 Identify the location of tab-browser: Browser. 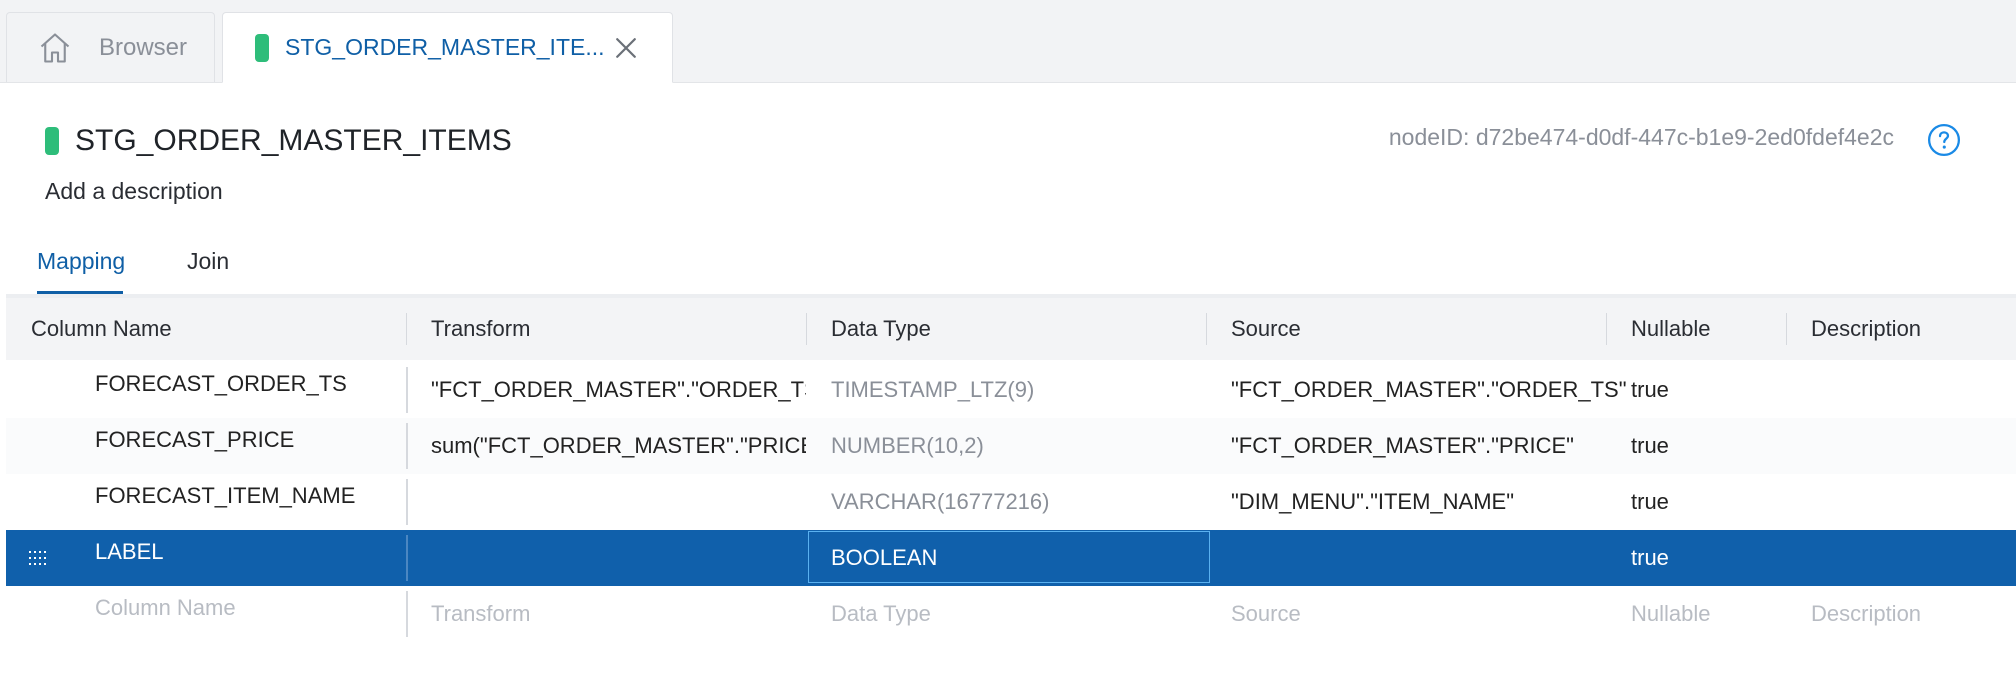
(110, 47).